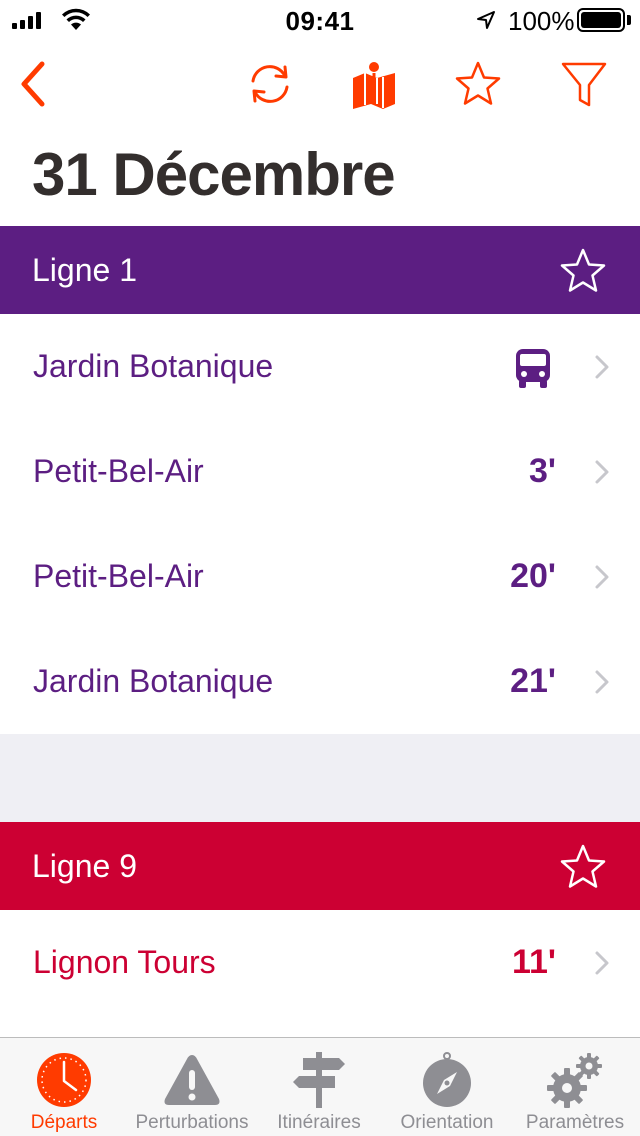 The image size is (640, 1136). What do you see at coordinates (542, 471) in the screenshot?
I see `departure-time: 3'` at bounding box center [542, 471].